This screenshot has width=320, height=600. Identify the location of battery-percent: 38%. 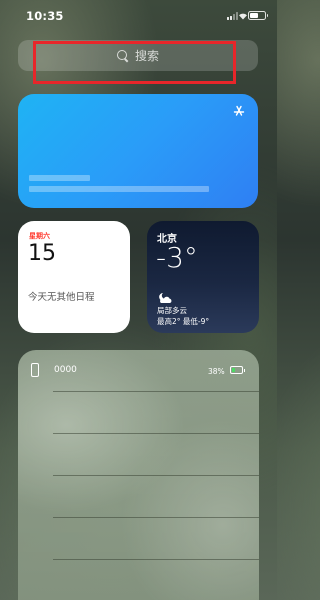
(216, 371).